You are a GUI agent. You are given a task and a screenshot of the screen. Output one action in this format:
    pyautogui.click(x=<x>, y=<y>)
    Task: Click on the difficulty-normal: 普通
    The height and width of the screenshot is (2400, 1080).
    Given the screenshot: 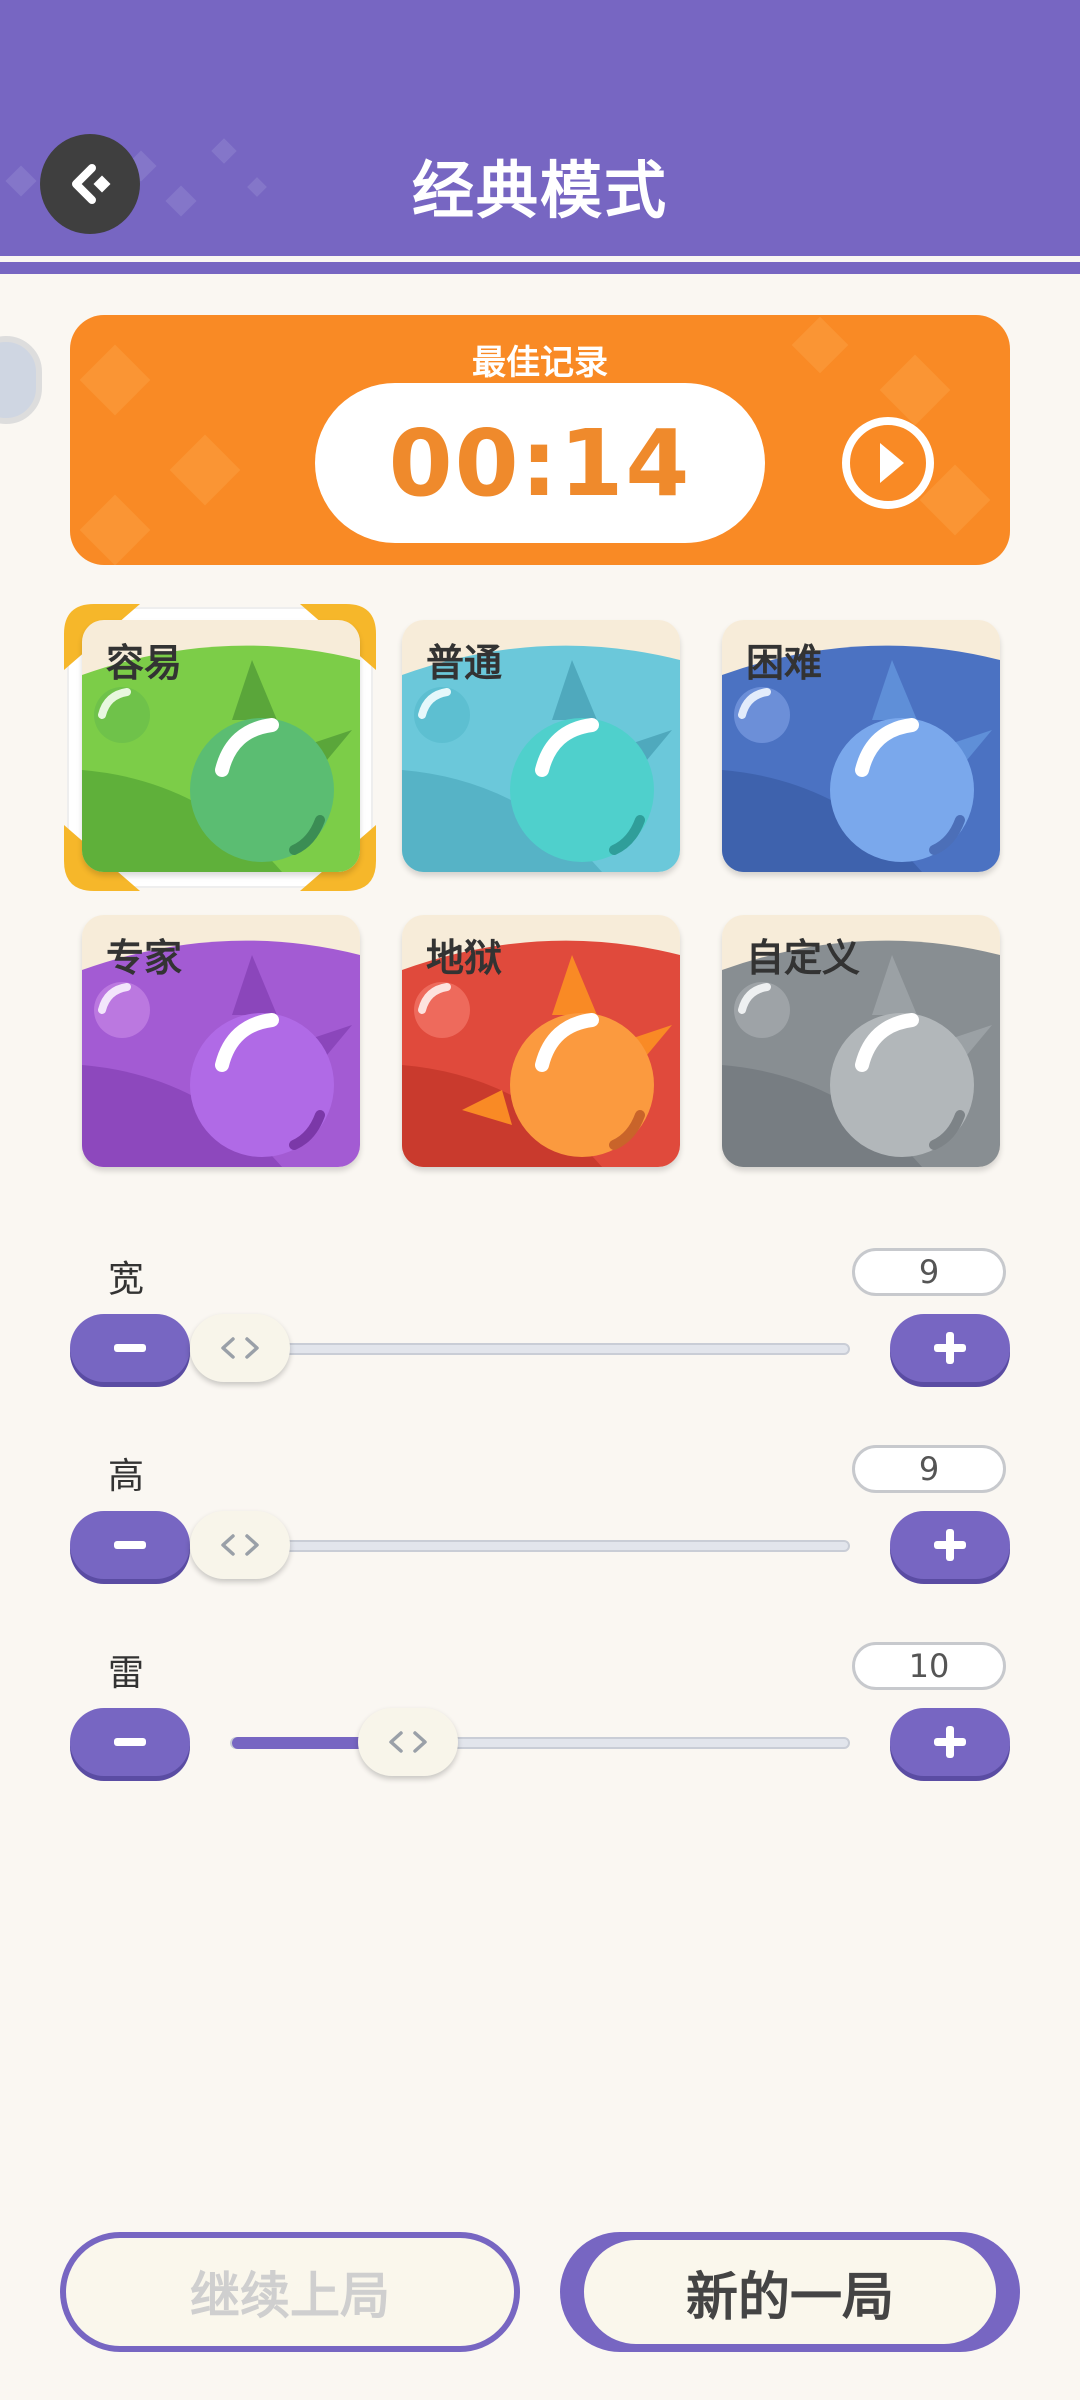 What is the action you would take?
    pyautogui.click(x=541, y=746)
    